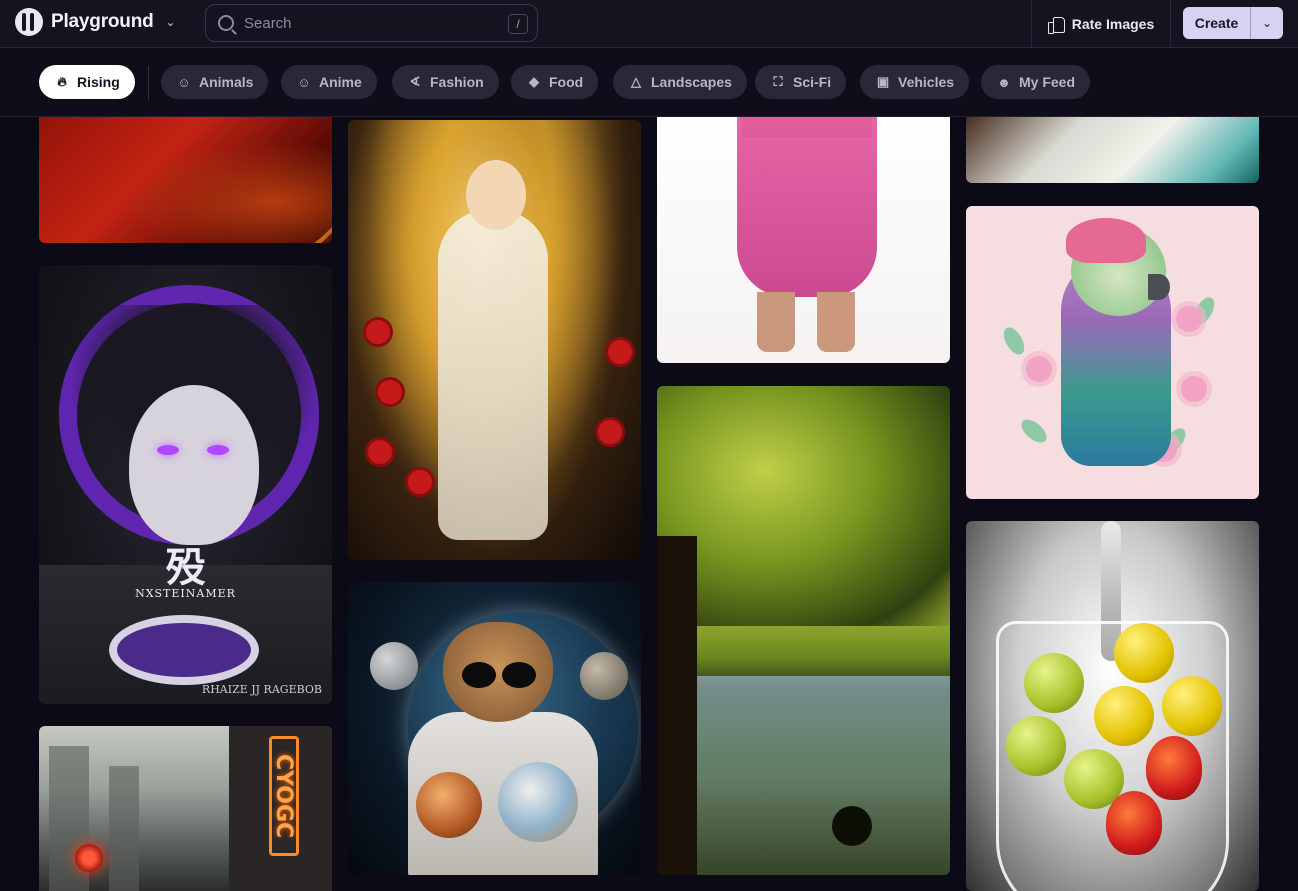  I want to click on category-label: Vehicles, so click(926, 82).